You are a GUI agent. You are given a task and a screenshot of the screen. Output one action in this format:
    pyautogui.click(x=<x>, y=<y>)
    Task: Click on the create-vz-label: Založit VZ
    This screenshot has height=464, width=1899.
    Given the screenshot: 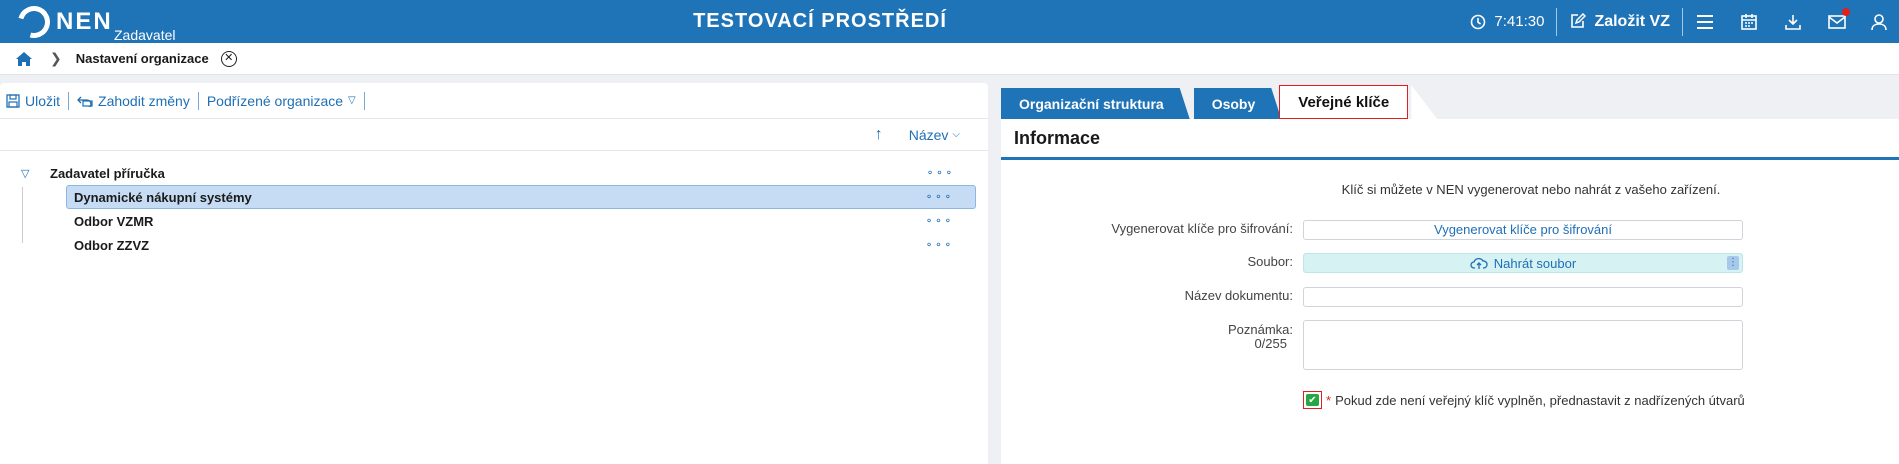 What is the action you would take?
    pyautogui.click(x=1632, y=21)
    